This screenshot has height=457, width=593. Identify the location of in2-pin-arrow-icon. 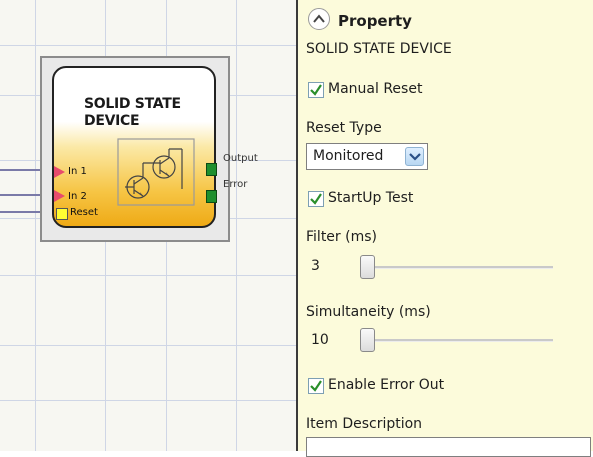
(59, 196).